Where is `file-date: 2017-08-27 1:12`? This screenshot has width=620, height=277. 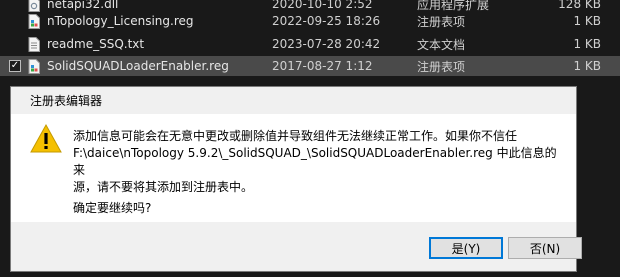 file-date: 2017-08-27 1:12 is located at coordinates (322, 66).